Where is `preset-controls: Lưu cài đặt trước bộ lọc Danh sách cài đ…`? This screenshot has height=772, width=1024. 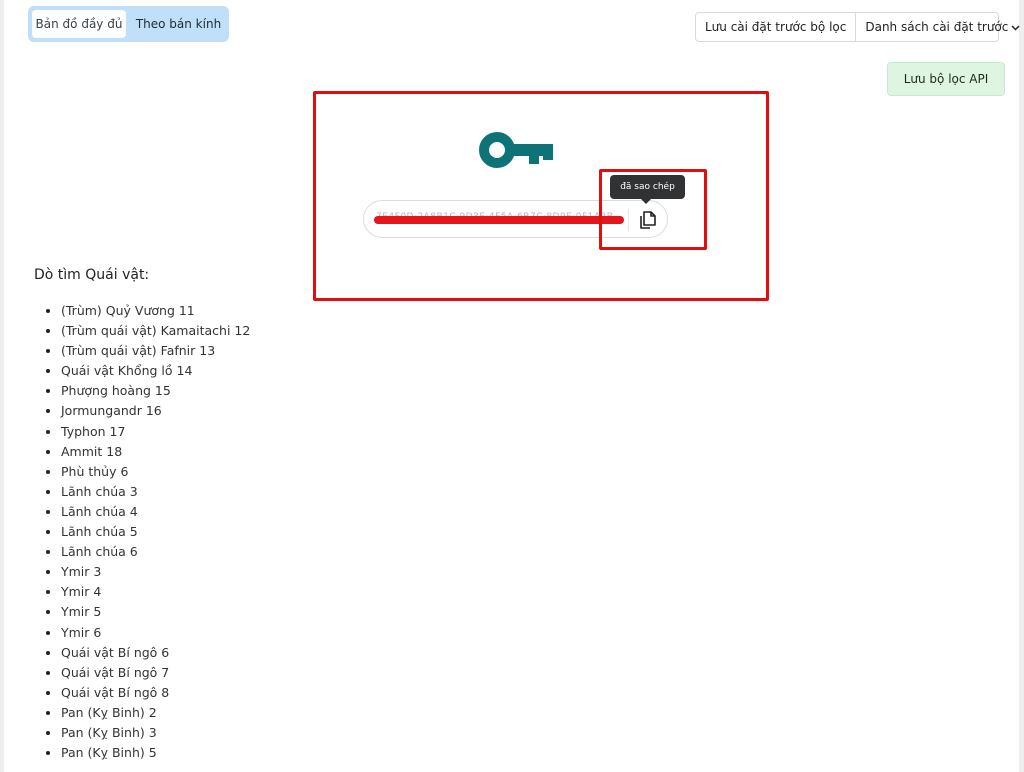
preset-controls: Lưu cài đặt trước bộ lọc Danh sách cài đ… is located at coordinates (857, 27).